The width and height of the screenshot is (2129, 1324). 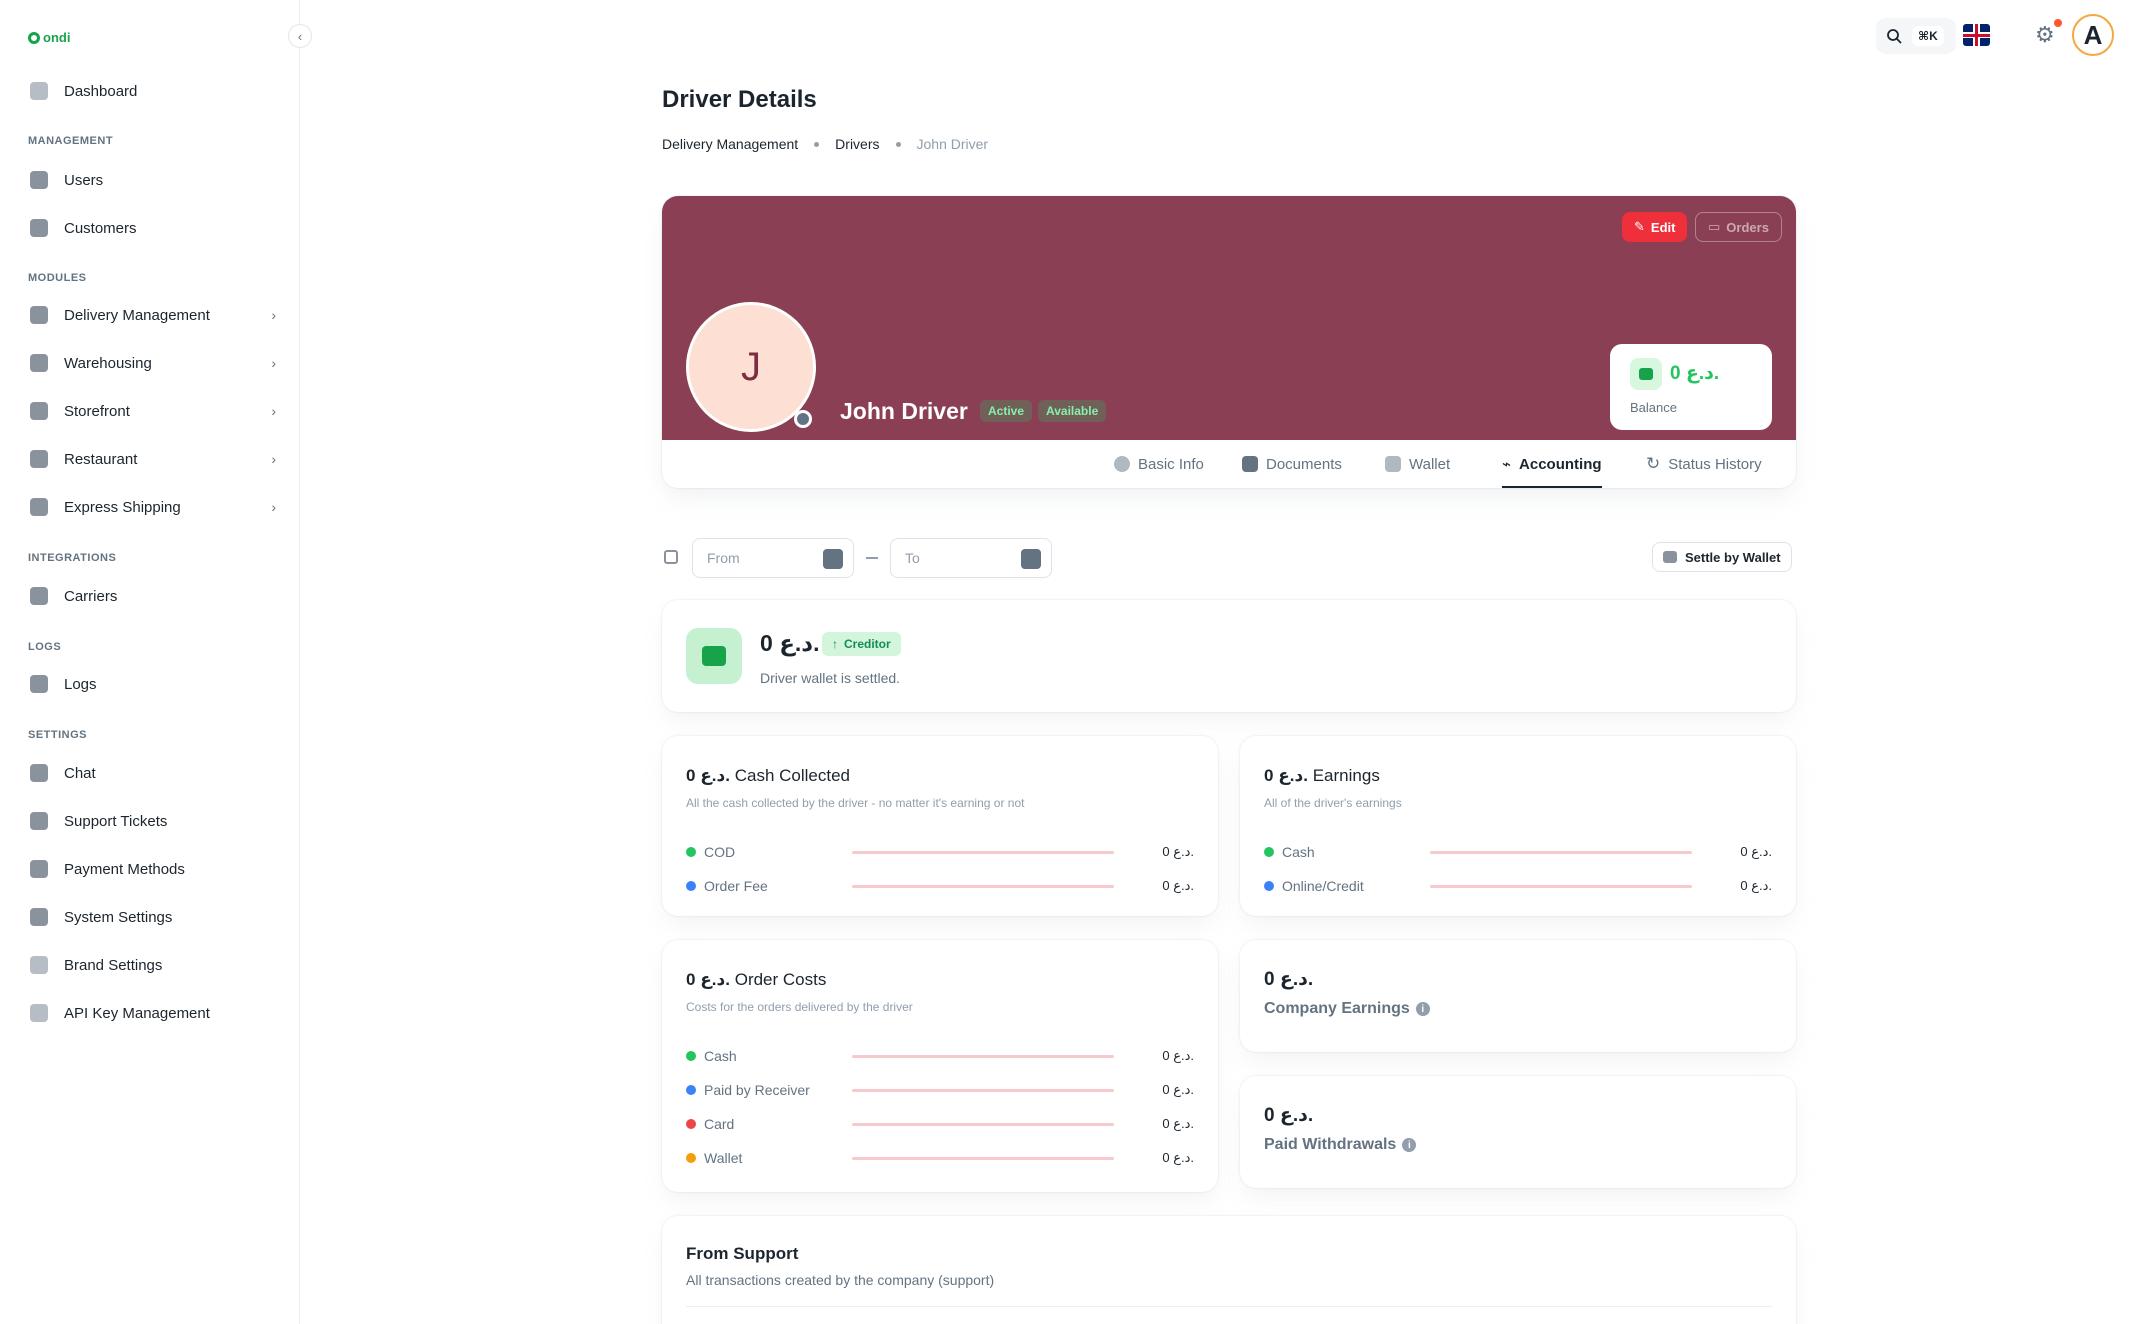 What do you see at coordinates (58, 735) in the screenshot?
I see `section-settings: SETTINGS` at bounding box center [58, 735].